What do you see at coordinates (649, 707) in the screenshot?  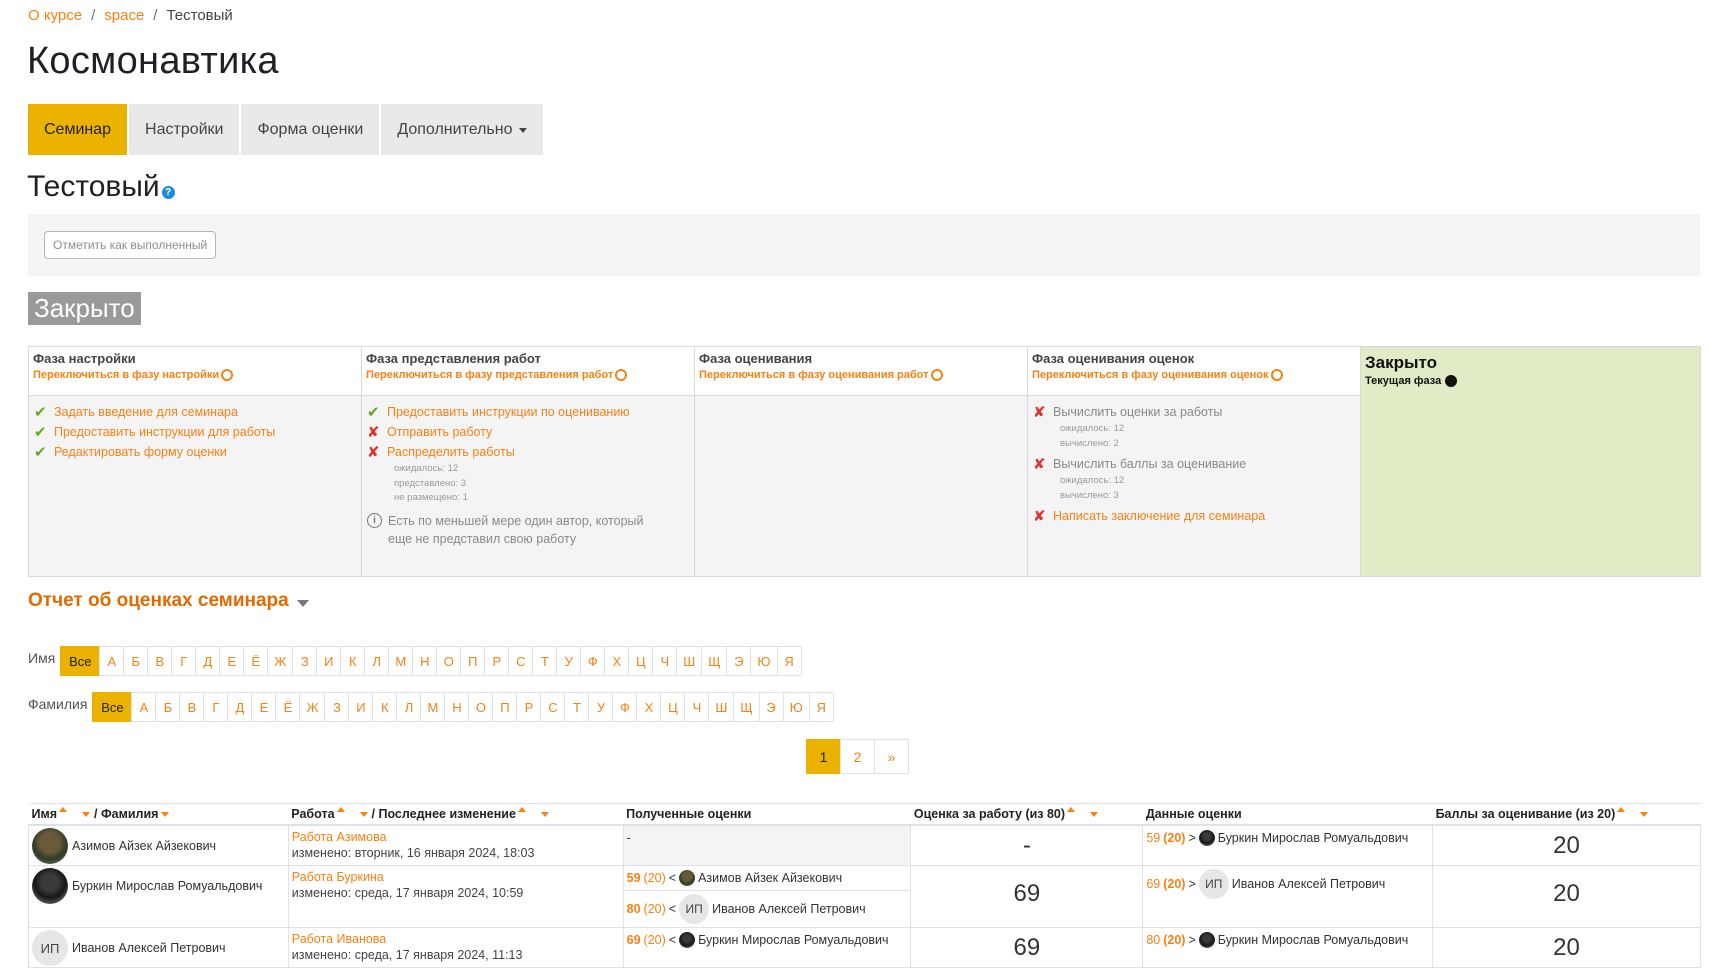 I see `last-name-letter-button: Х` at bounding box center [649, 707].